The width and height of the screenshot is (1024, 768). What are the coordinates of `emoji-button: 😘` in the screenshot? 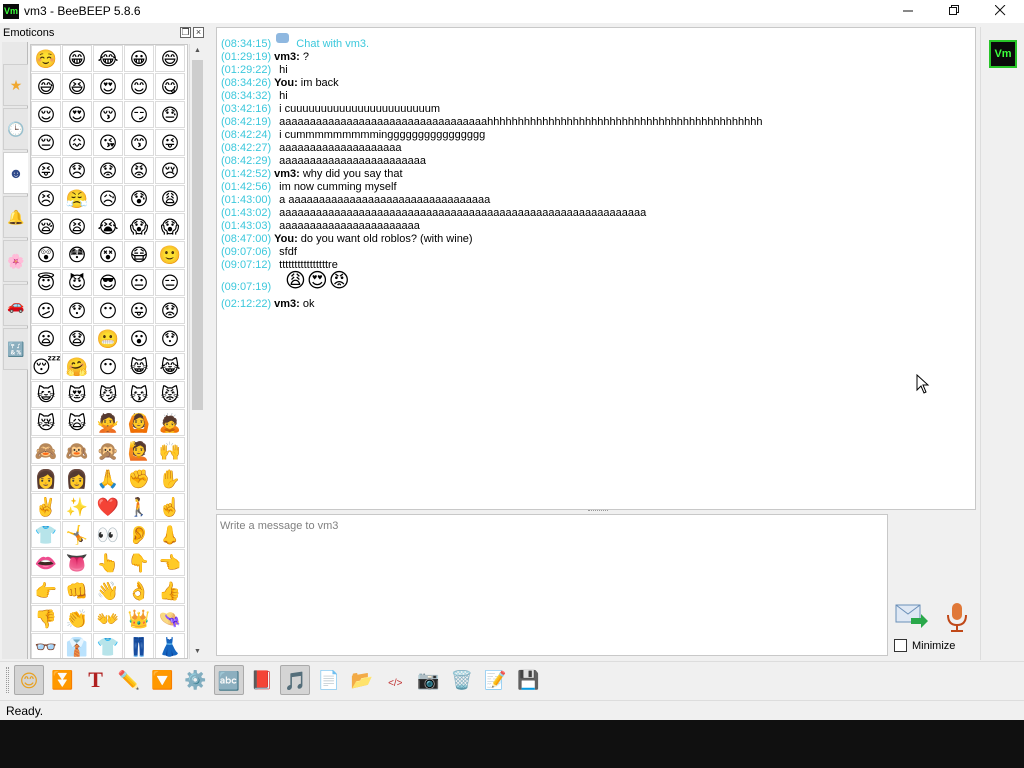 It's located at (108, 142).